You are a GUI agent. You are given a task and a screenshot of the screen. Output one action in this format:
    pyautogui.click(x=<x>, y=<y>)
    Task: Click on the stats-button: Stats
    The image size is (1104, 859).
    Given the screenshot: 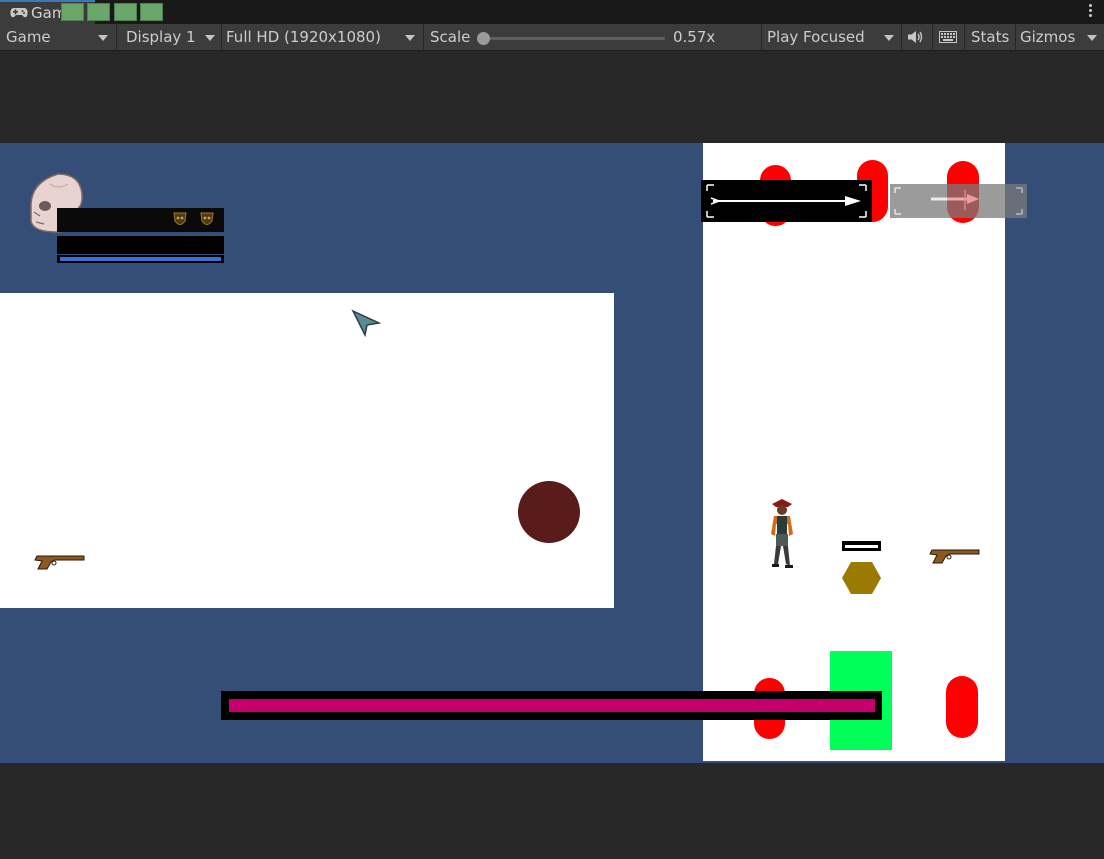 What is the action you would take?
    pyautogui.click(x=990, y=37)
    